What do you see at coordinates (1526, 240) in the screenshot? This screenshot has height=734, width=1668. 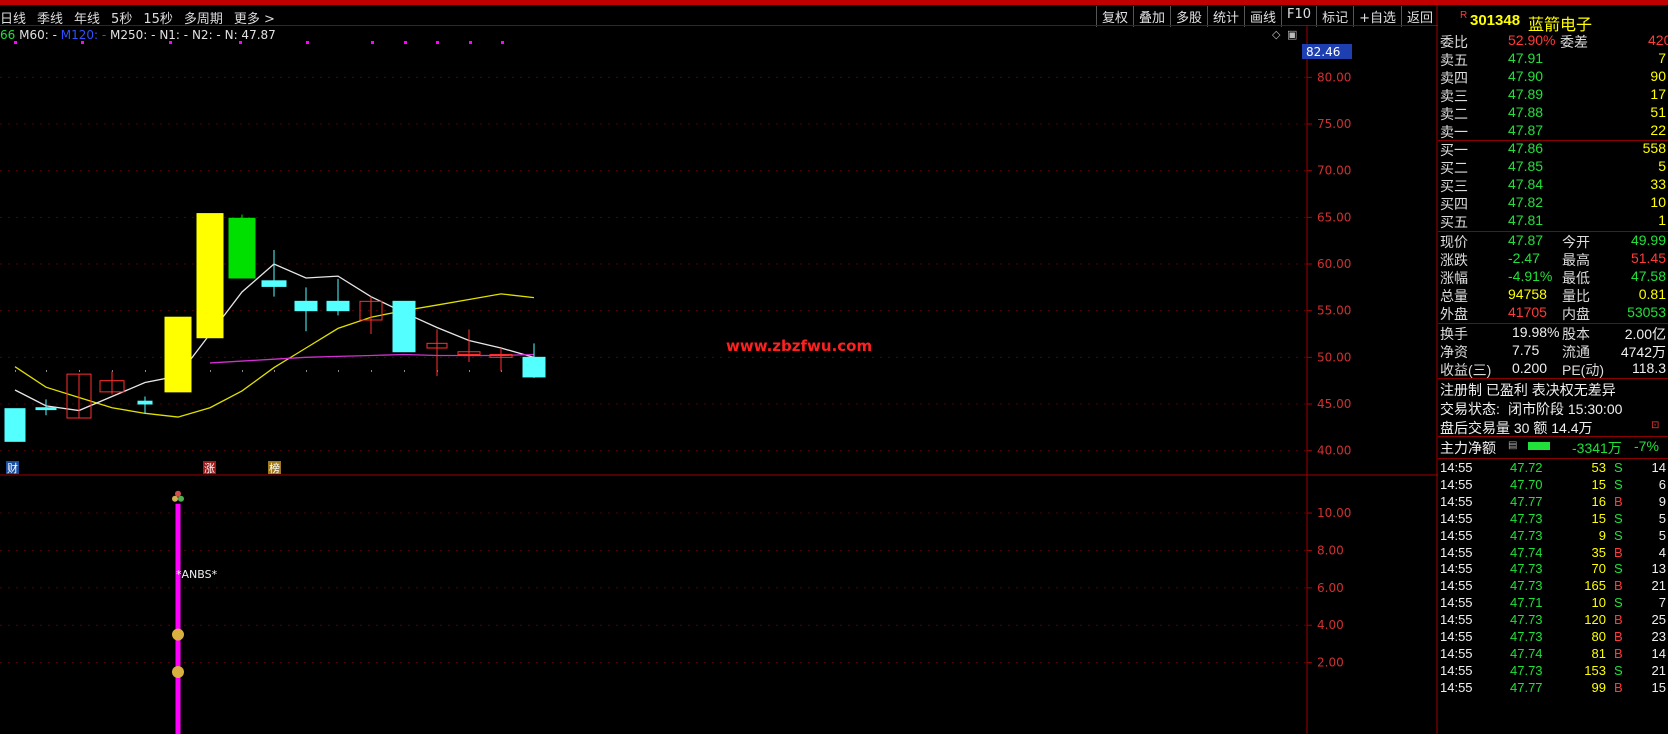 I see `quote-value-1: 47.87` at bounding box center [1526, 240].